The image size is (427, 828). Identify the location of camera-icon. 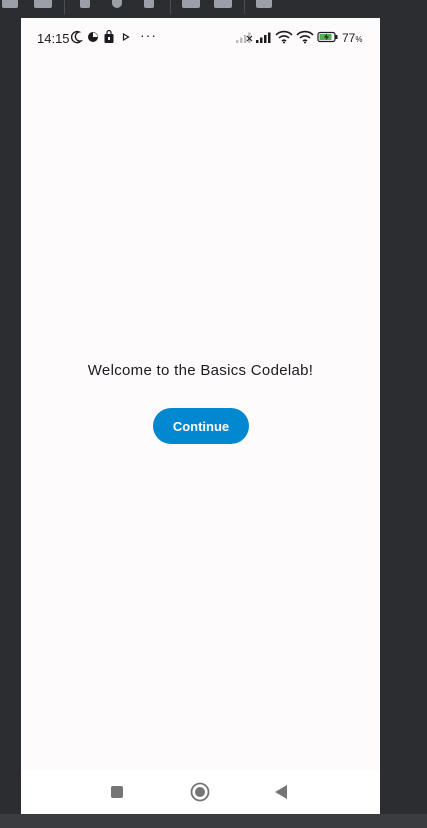
(191, 4).